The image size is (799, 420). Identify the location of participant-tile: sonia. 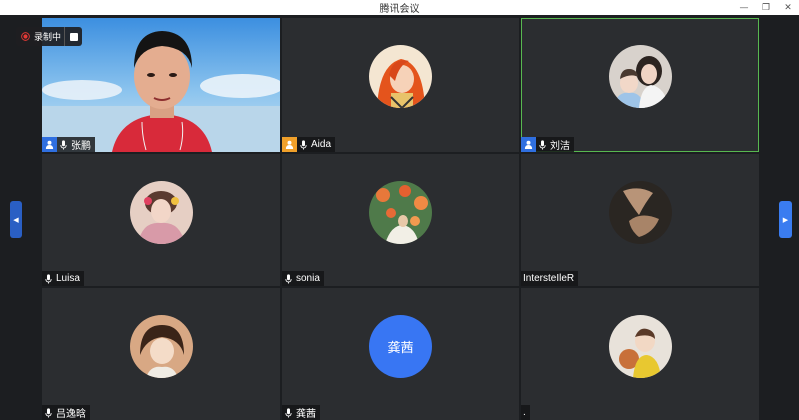
(400, 220).